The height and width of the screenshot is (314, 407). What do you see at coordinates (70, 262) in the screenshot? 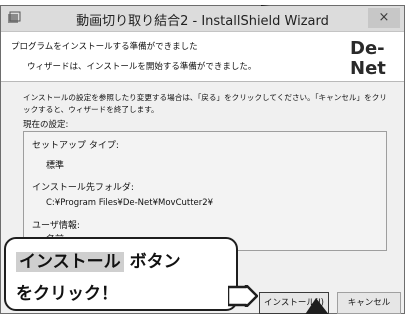
I see `callout-highlight: インストール` at bounding box center [70, 262].